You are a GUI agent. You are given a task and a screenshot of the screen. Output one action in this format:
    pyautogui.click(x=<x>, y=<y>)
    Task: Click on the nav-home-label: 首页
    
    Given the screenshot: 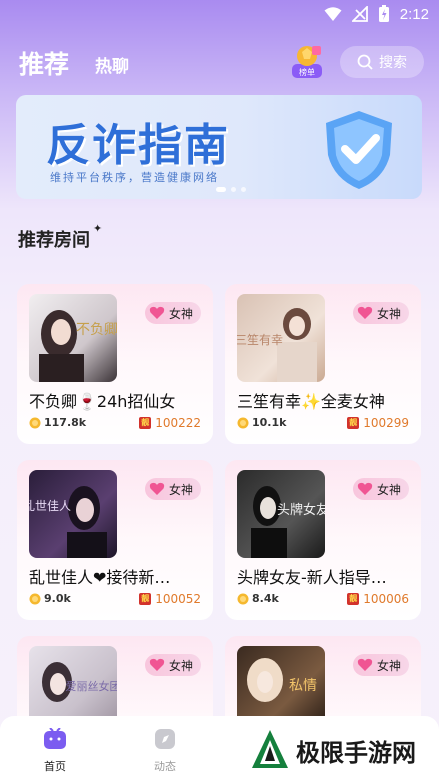 What is the action you would take?
    pyautogui.click(x=55, y=766)
    